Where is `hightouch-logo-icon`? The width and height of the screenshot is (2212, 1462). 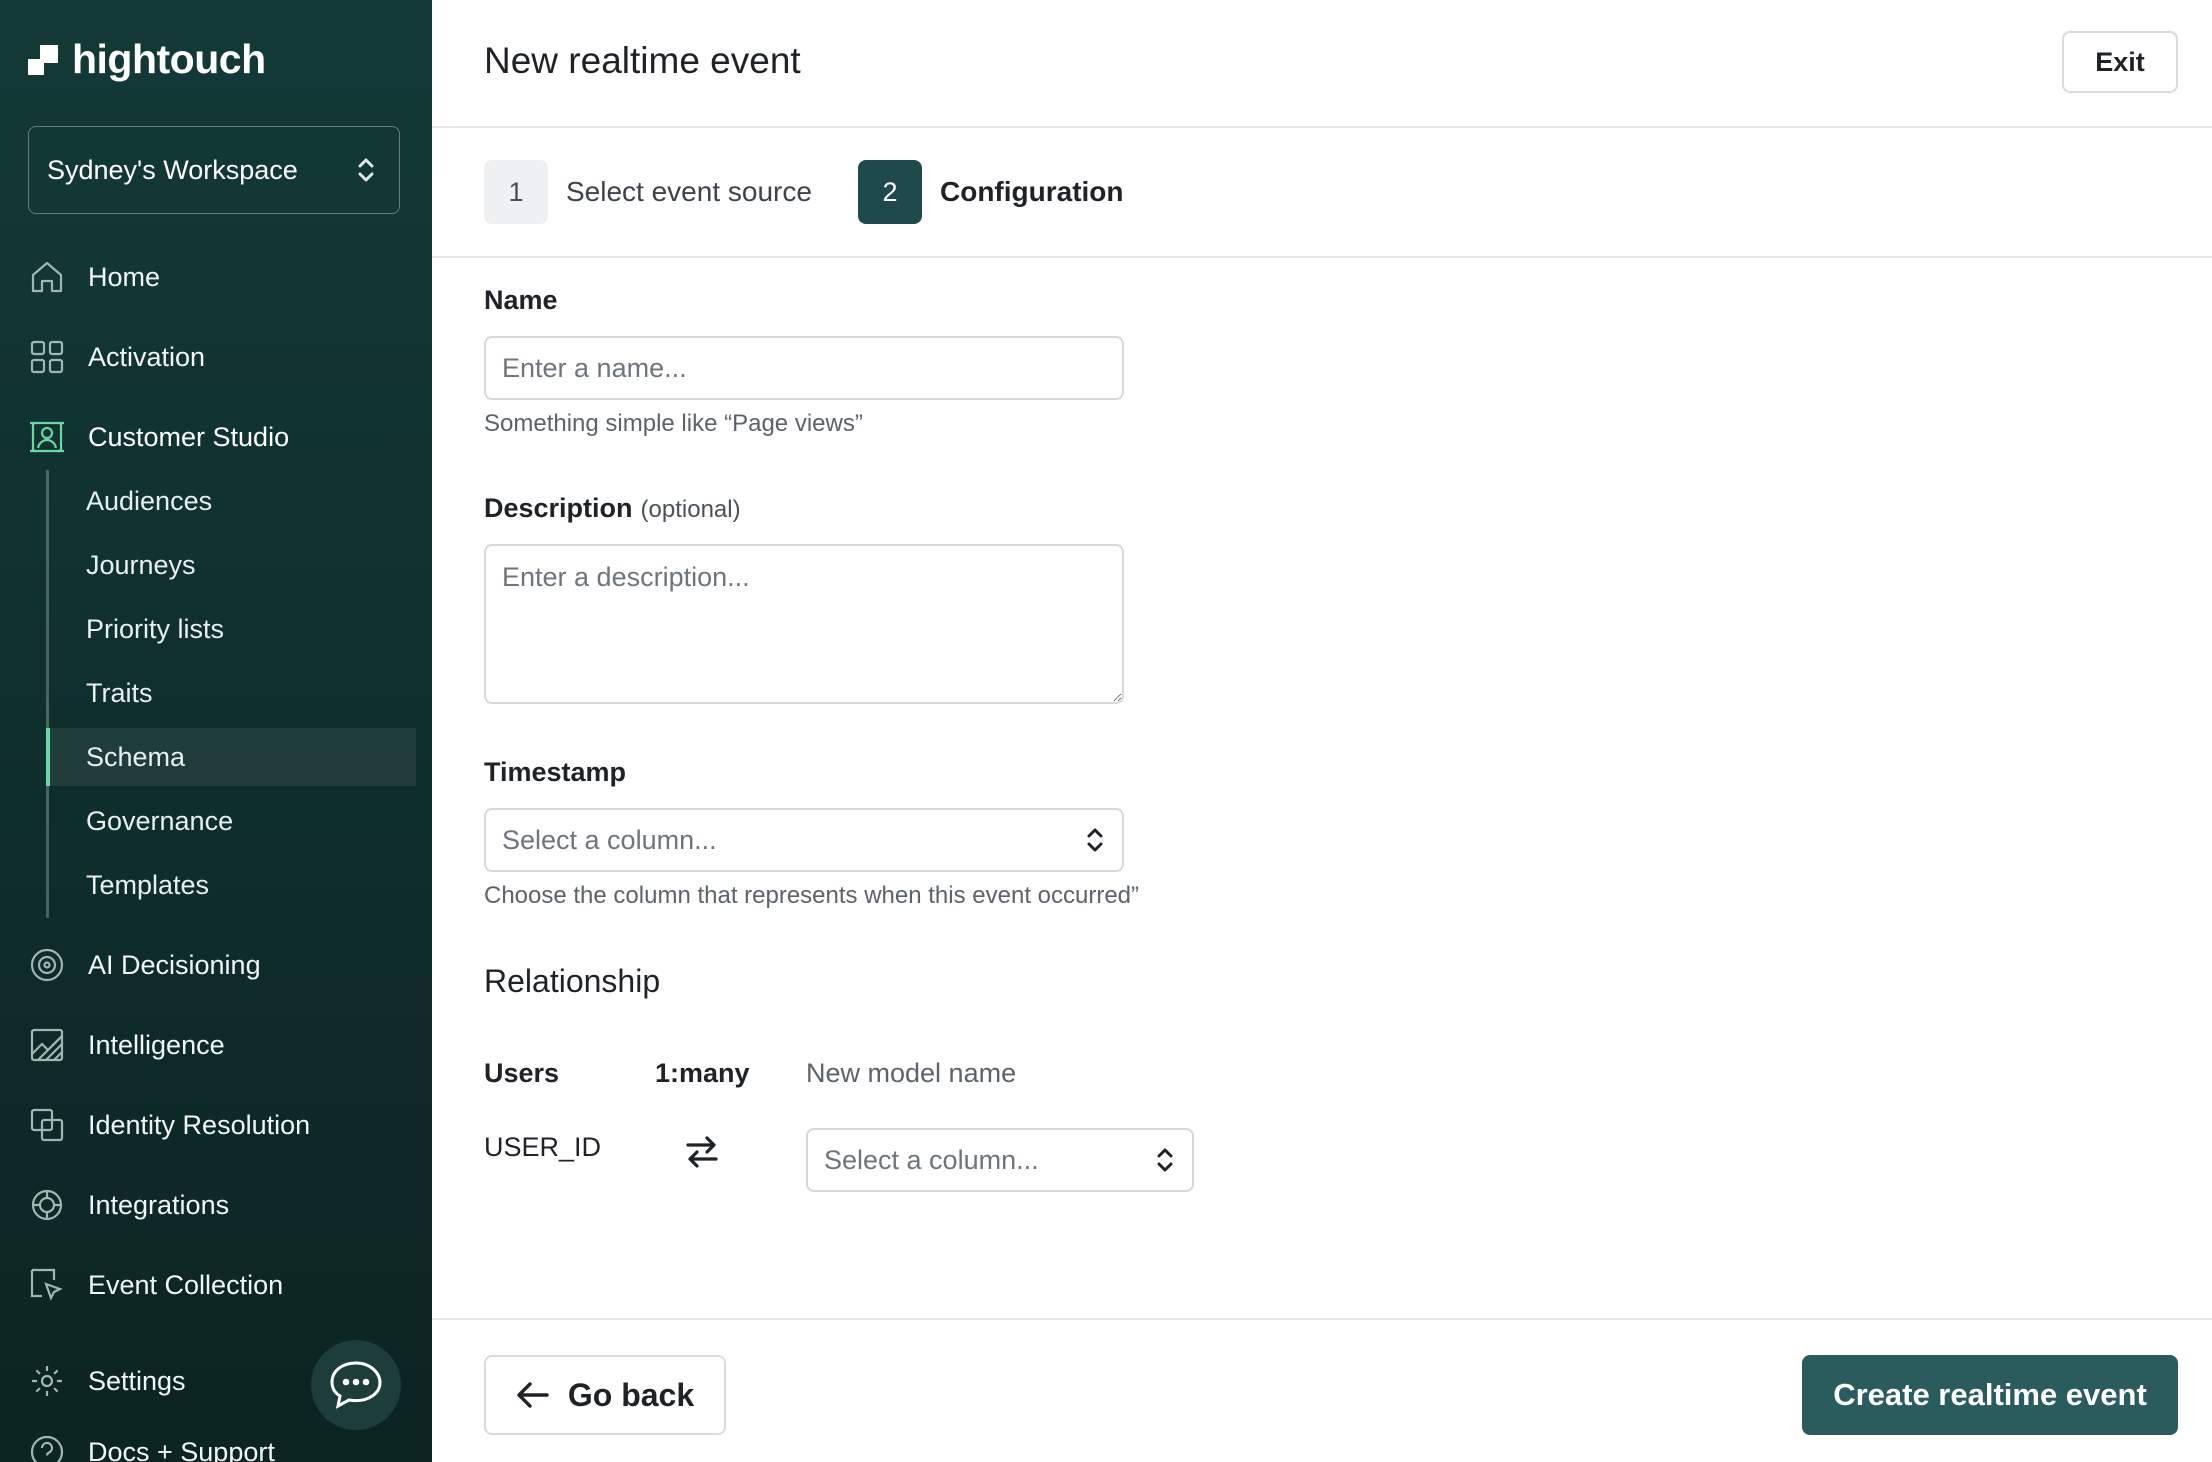 hightouch-logo-icon is located at coordinates (43, 59).